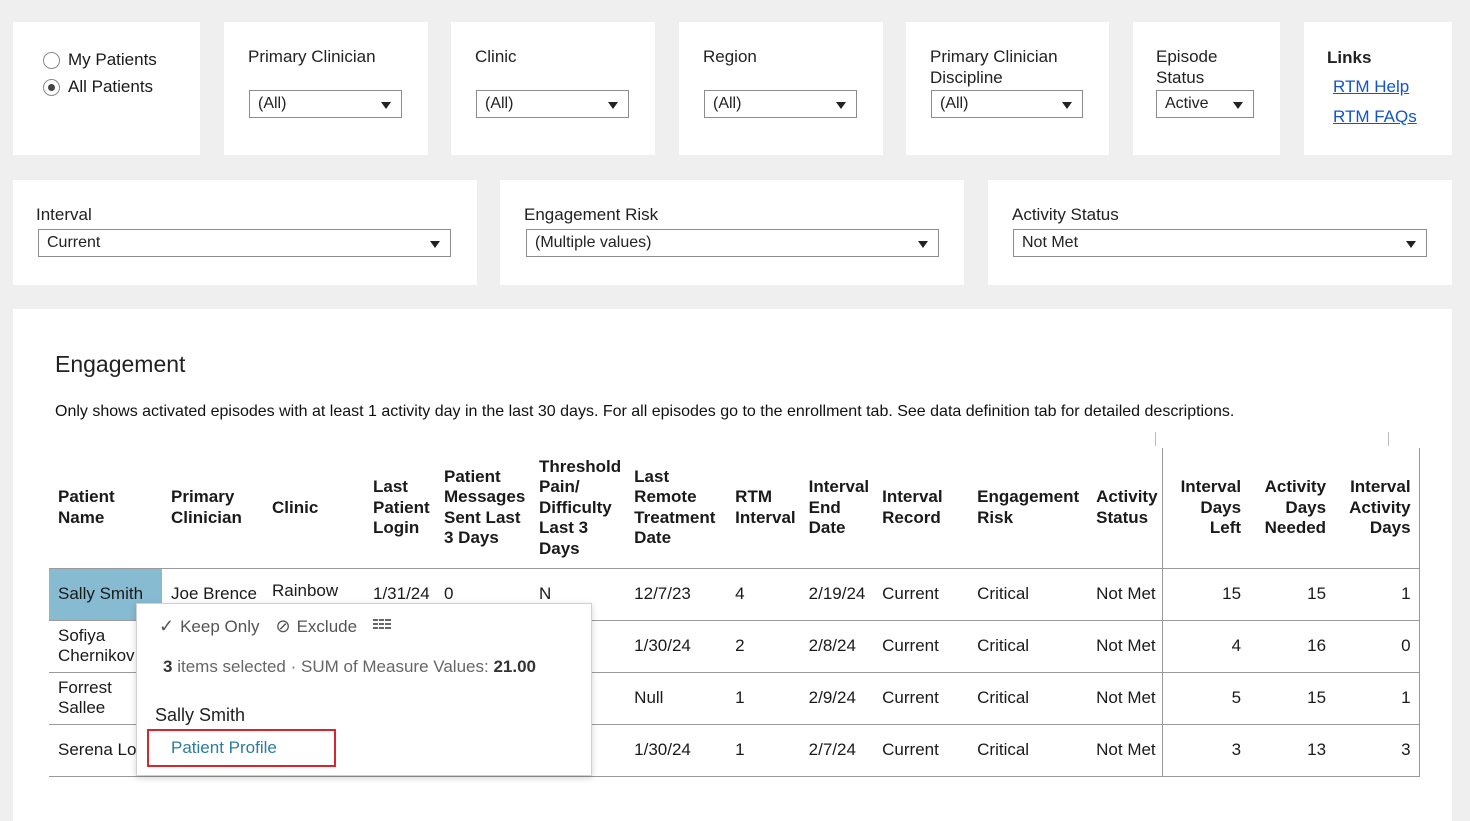  What do you see at coordinates (1206, 750) in the screenshot?
I see `cell-days-left: 3` at bounding box center [1206, 750].